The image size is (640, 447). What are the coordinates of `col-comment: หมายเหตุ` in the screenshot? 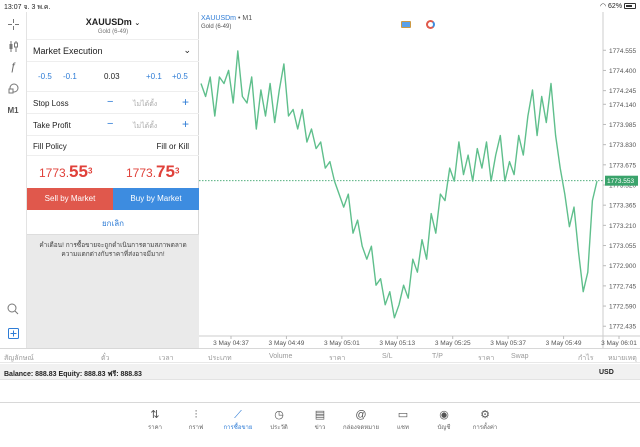 It's located at (622, 358).